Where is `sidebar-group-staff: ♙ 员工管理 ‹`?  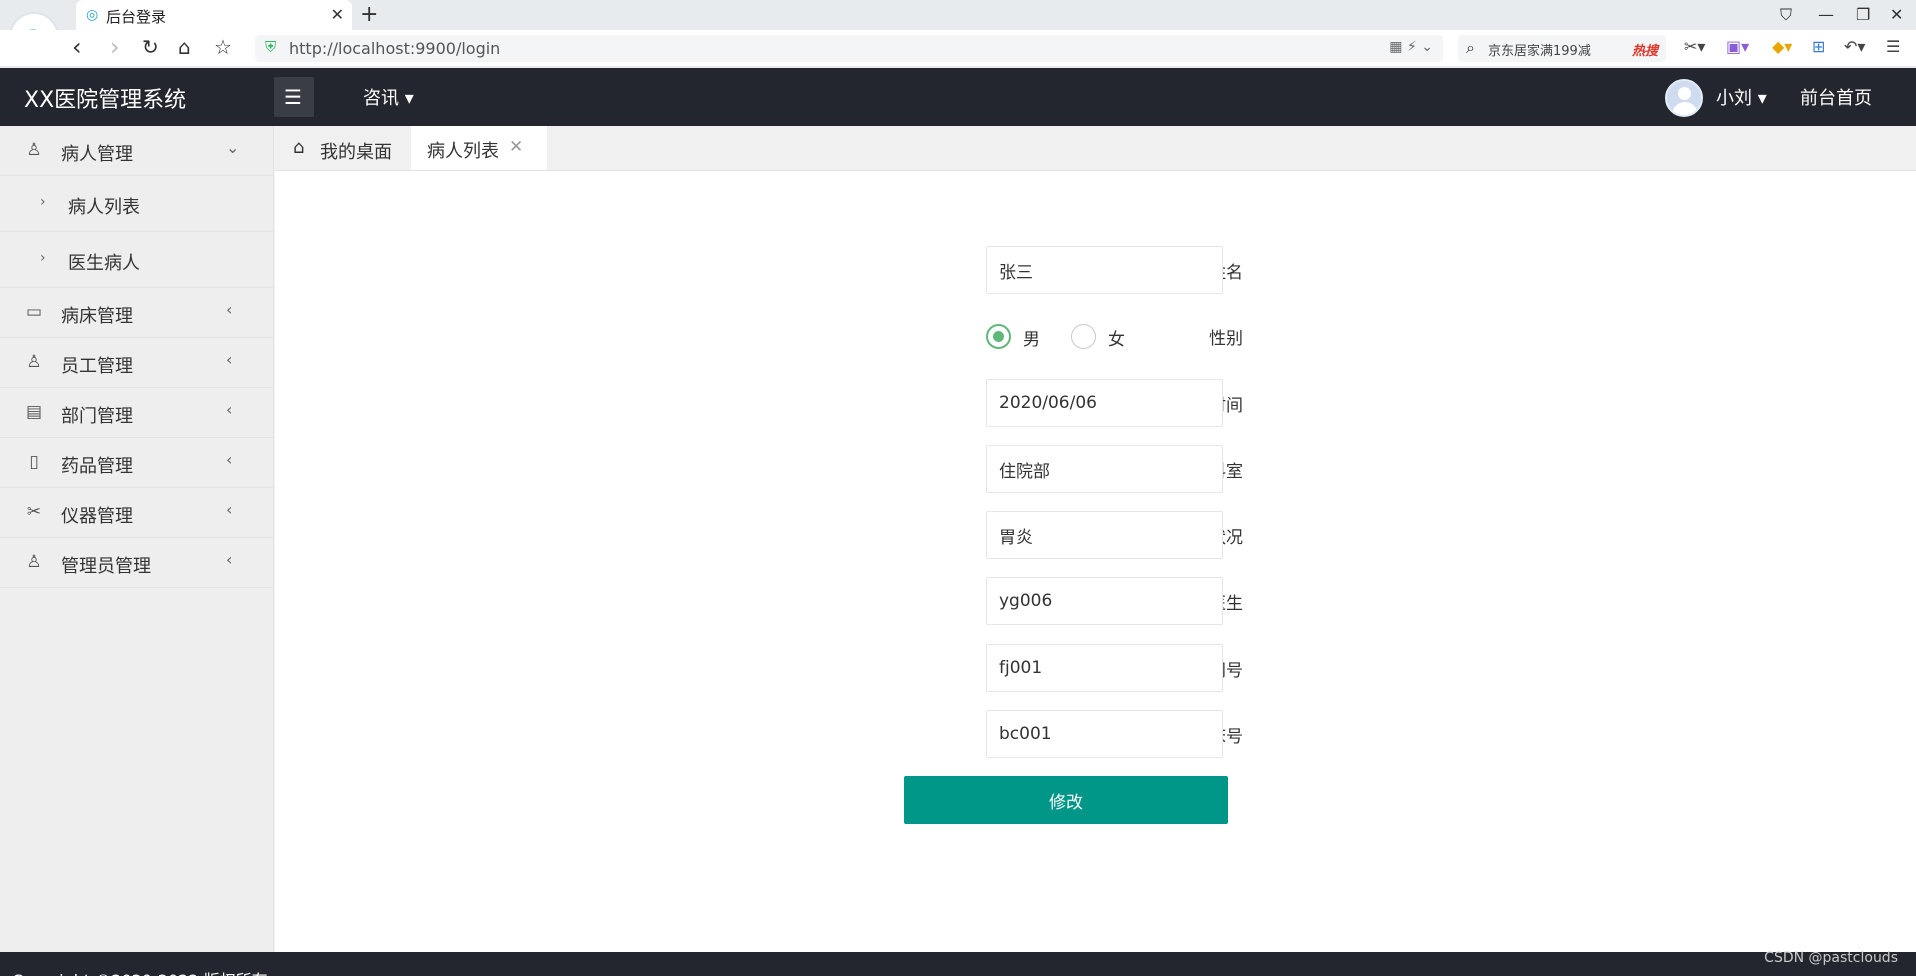
sidebar-group-staff: ♙ 员工管理 ‹ is located at coordinates (136, 363).